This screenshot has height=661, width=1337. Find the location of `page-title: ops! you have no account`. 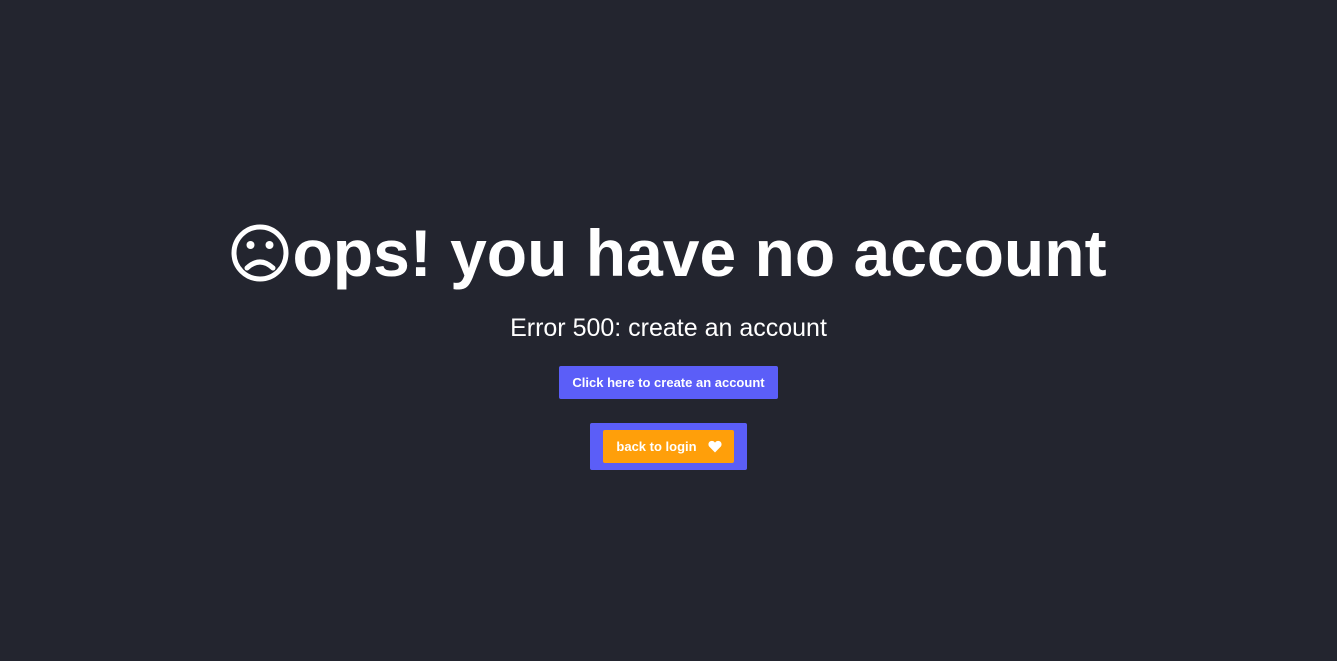

page-title: ops! you have no account is located at coordinates (668, 253).